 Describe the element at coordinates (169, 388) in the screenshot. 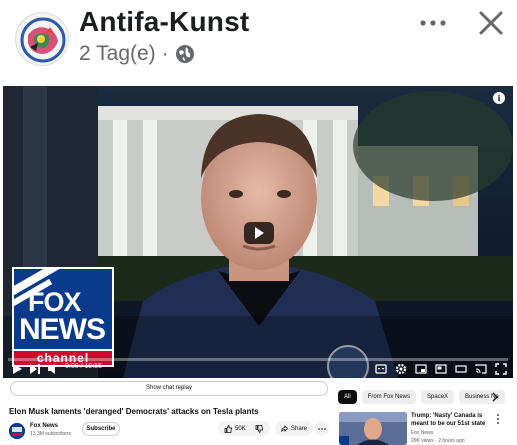

I see `show-chat-replay-button: Show chat replay` at that location.